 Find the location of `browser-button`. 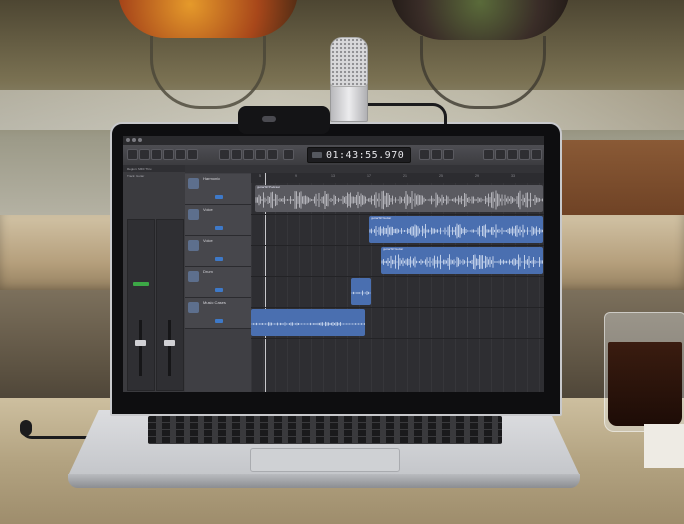

browser-button is located at coordinates (524, 154).